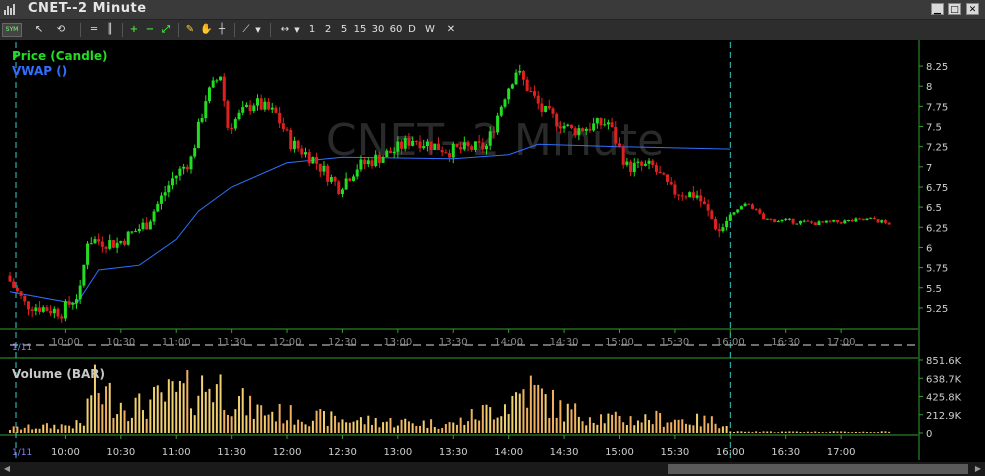 Image resolution: width=985 pixels, height=476 pixels. I want to click on timeframe-daily: D, so click(412, 30).